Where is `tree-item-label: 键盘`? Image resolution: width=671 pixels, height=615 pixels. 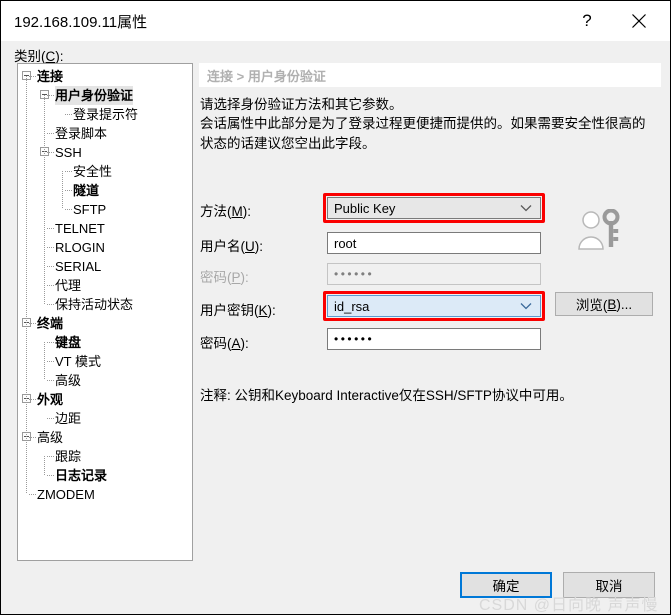 tree-item-label: 键盘 is located at coordinates (68, 342).